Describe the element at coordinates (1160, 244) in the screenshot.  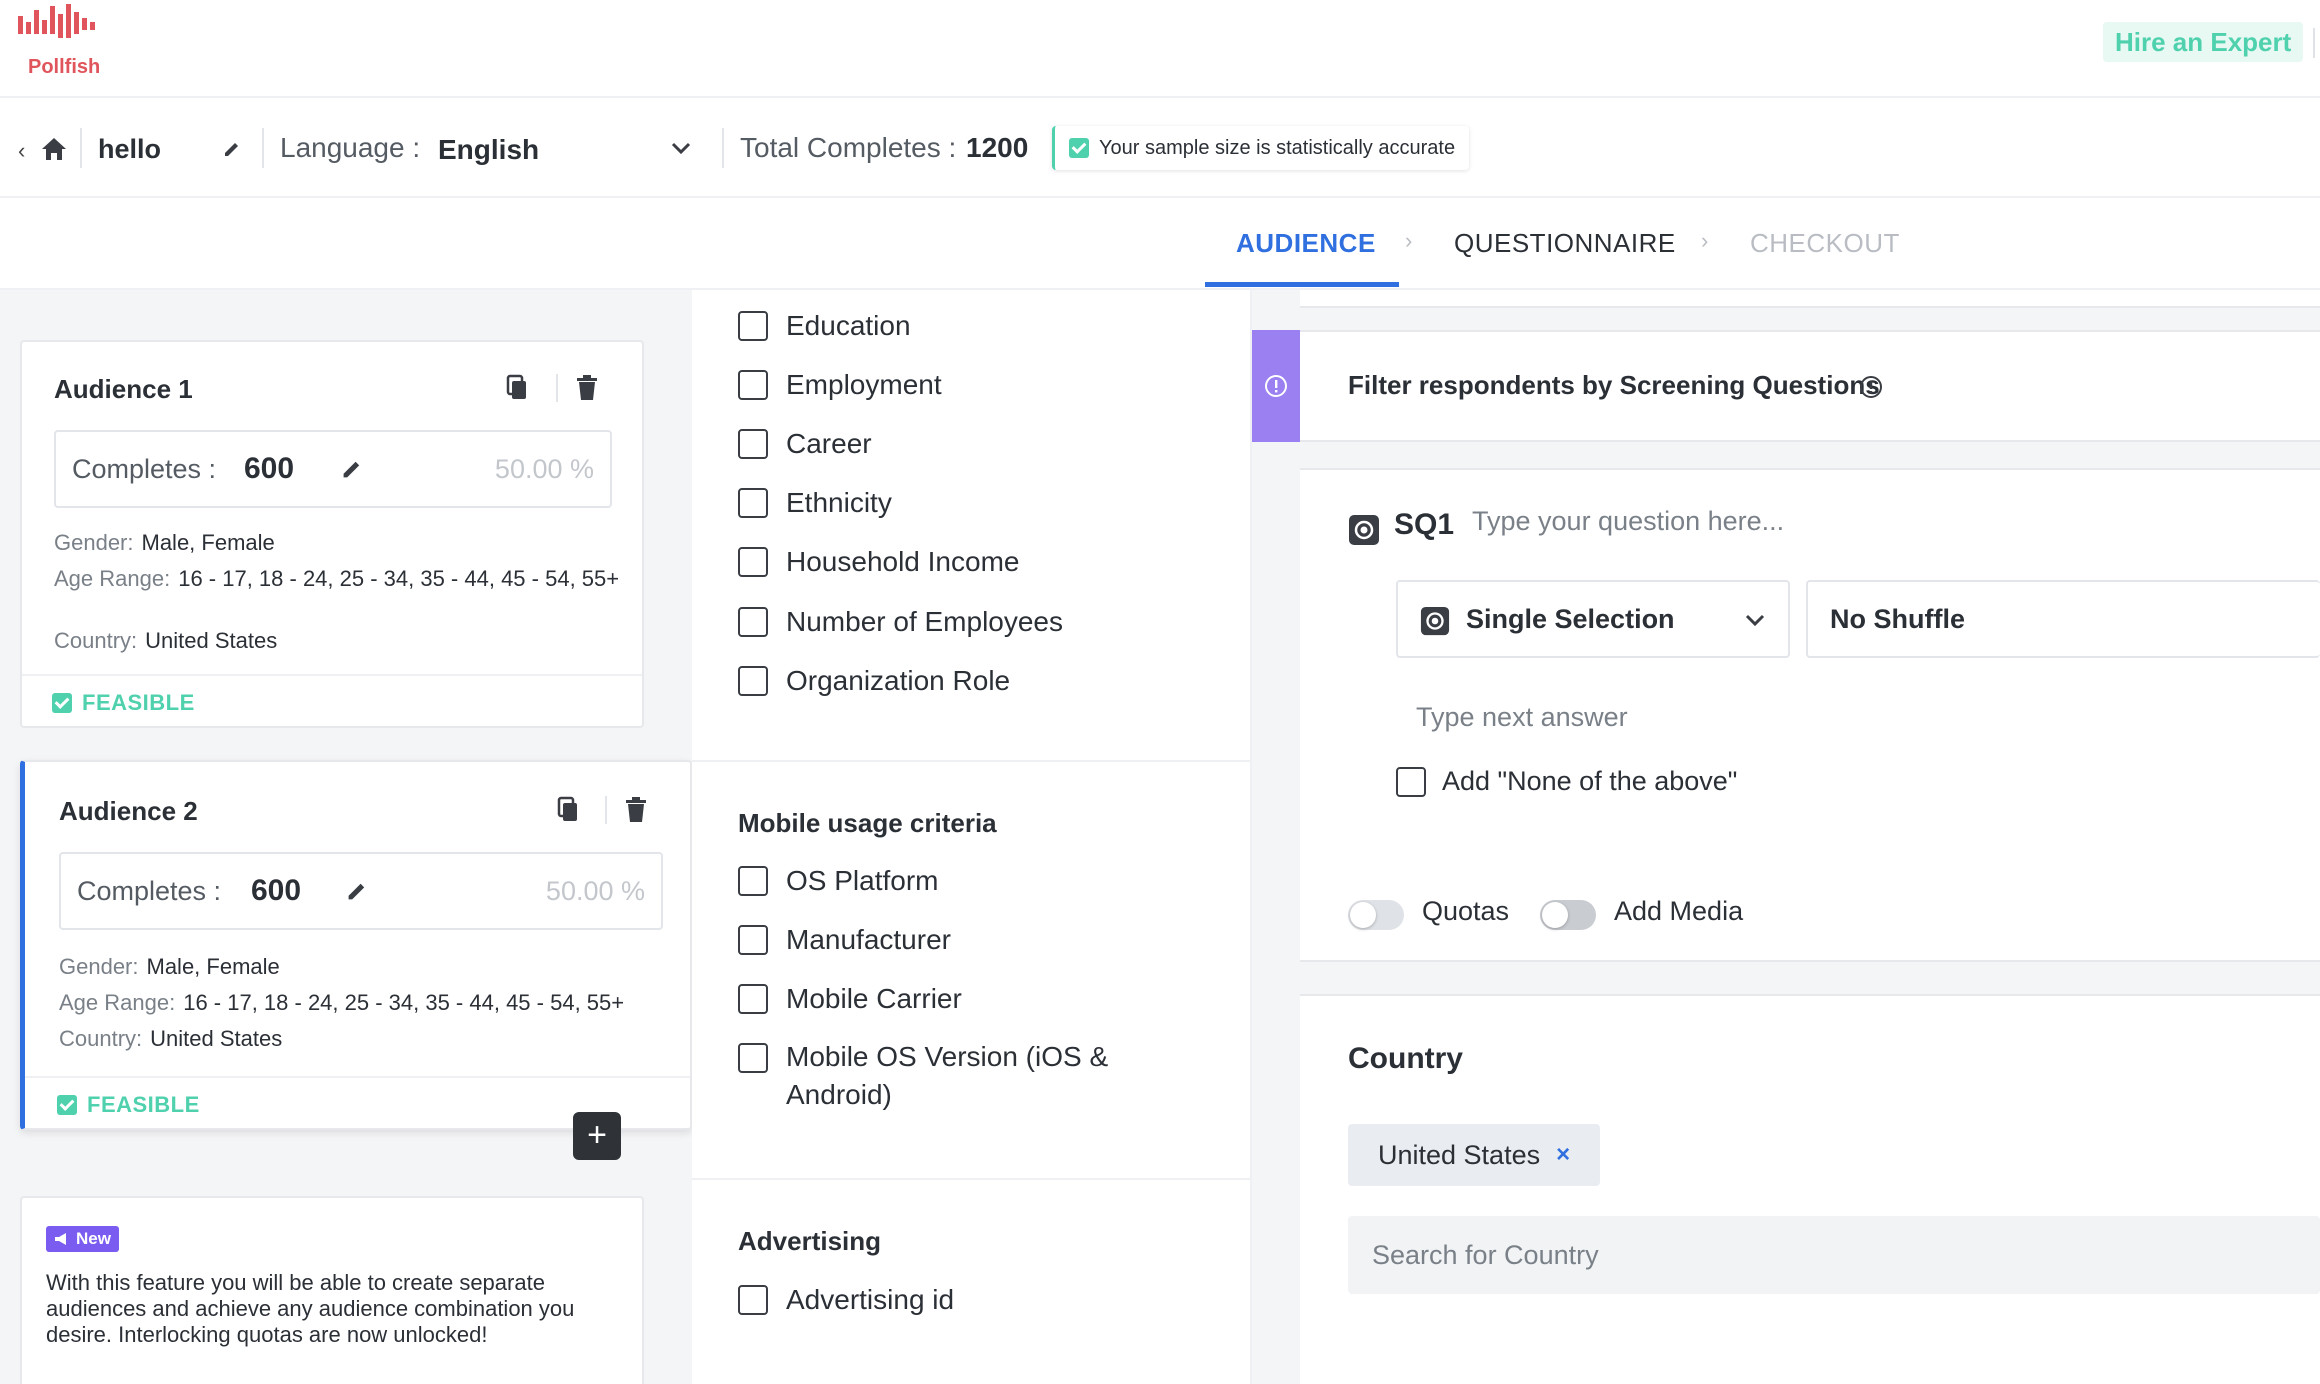
I see `step-tabs: AUDIENCE › QUESTIONNAIRE › CHECKOUT` at that location.